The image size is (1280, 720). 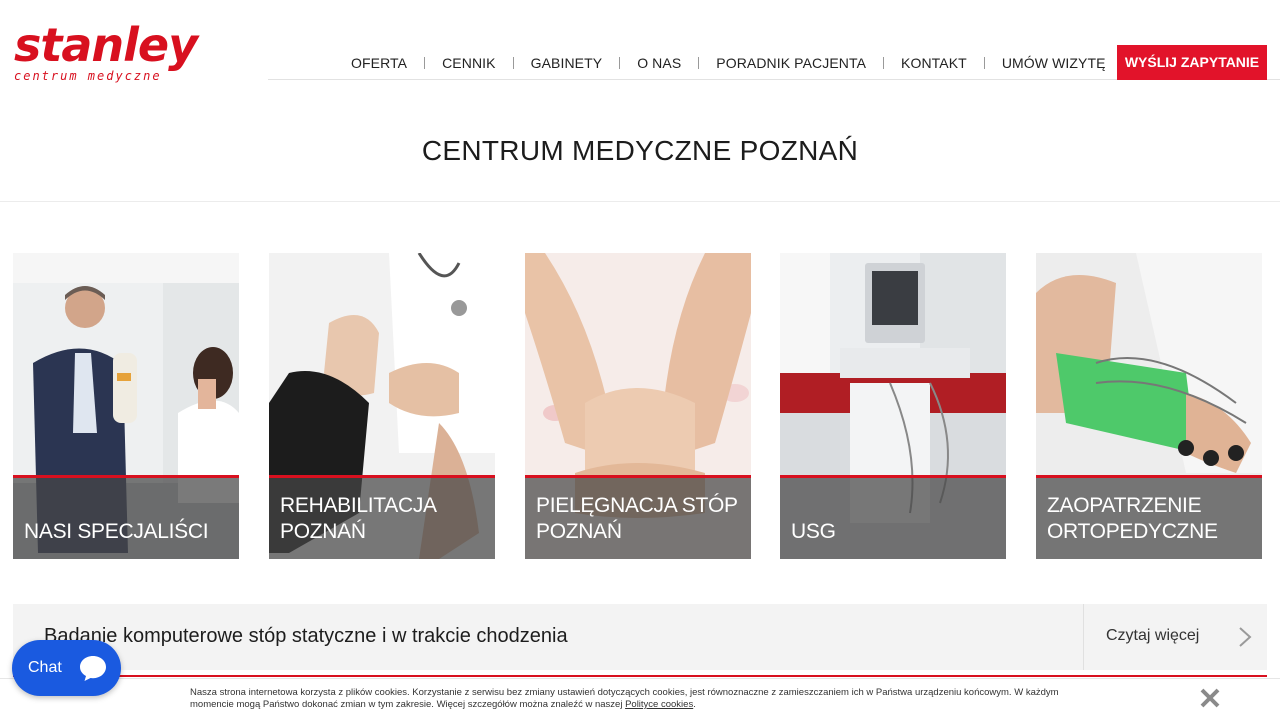 What do you see at coordinates (358, 518) in the screenshot?
I see `card-label: REHABILITACJA POZNAŃ` at bounding box center [358, 518].